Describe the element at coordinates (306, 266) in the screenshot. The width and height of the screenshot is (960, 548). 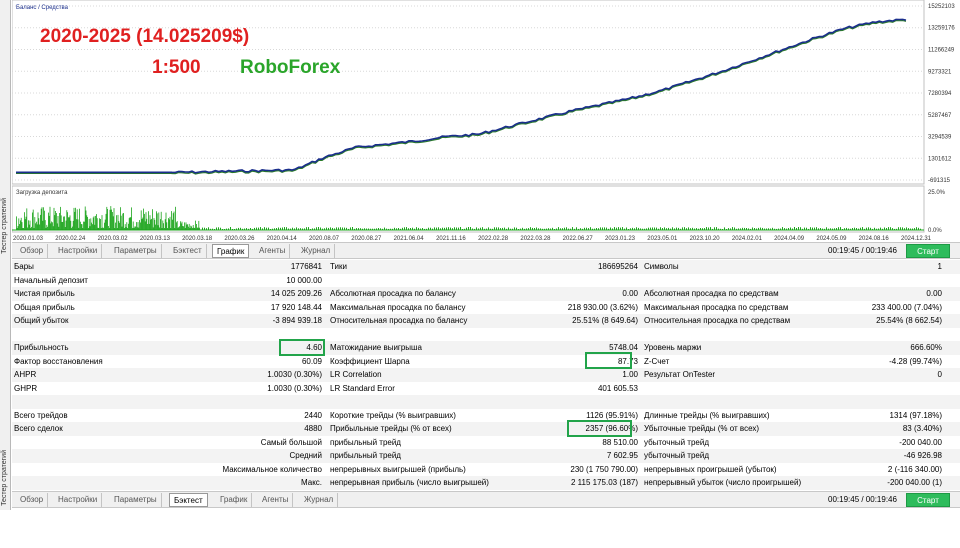
I see `stat-value: 1776841` at that location.